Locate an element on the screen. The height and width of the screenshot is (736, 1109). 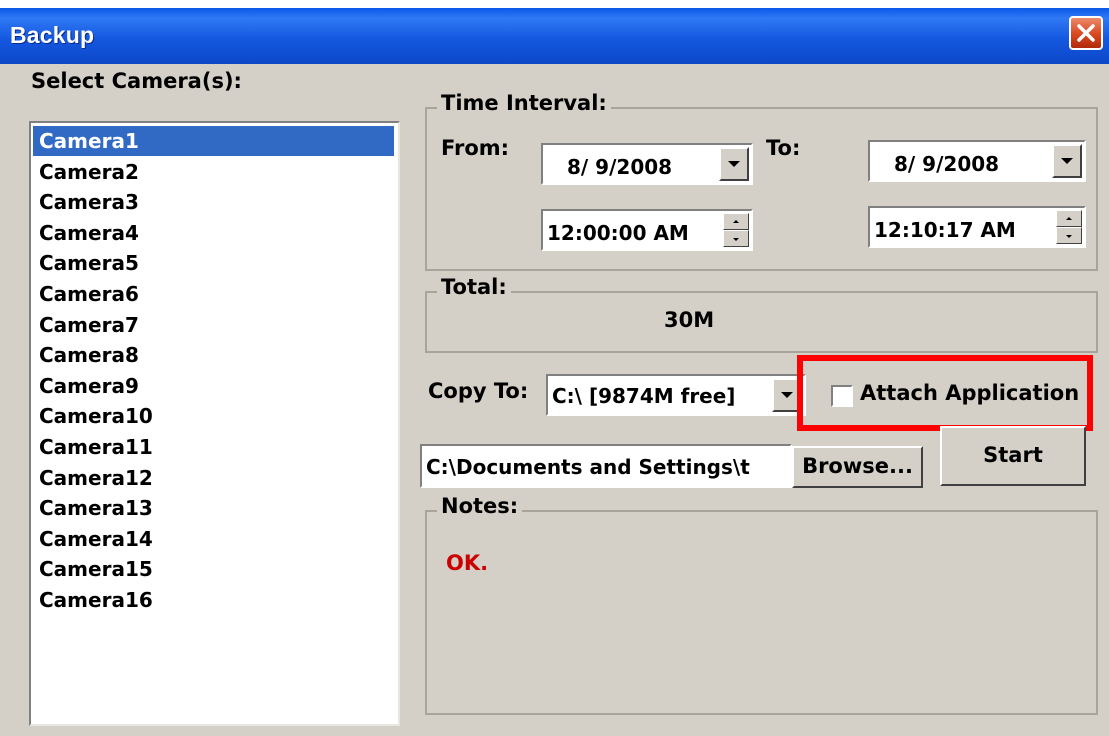
from-date-picker: 8/ 9/2008 is located at coordinates (647, 164).